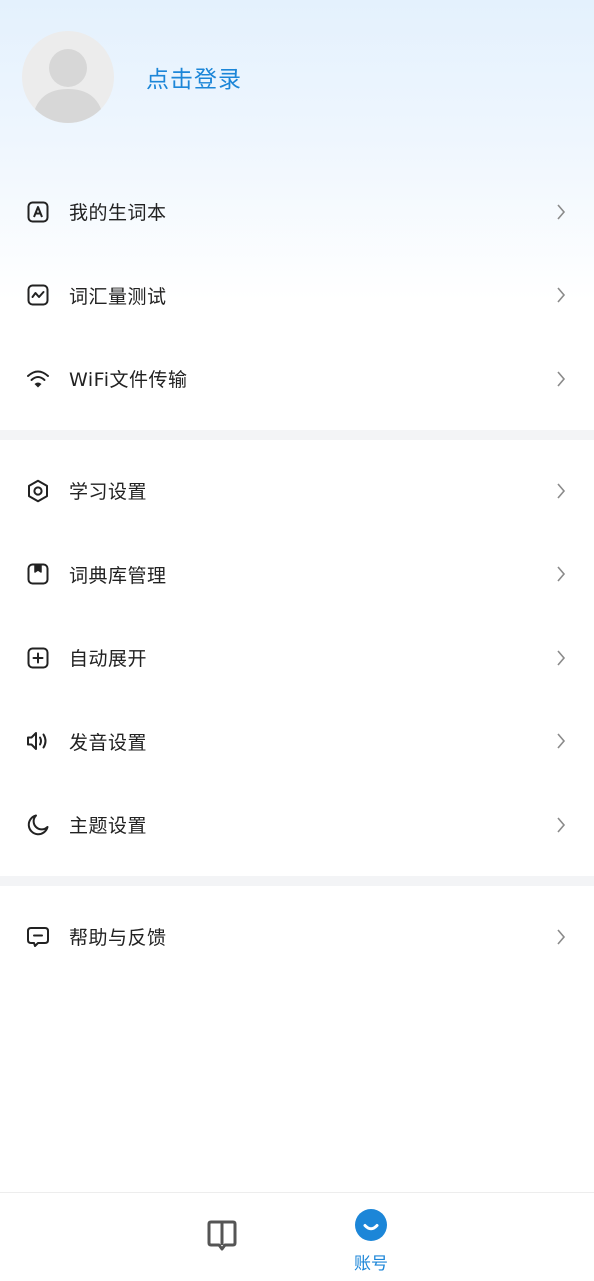  What do you see at coordinates (38, 295) in the screenshot?
I see `line-chart-box-icon` at bounding box center [38, 295].